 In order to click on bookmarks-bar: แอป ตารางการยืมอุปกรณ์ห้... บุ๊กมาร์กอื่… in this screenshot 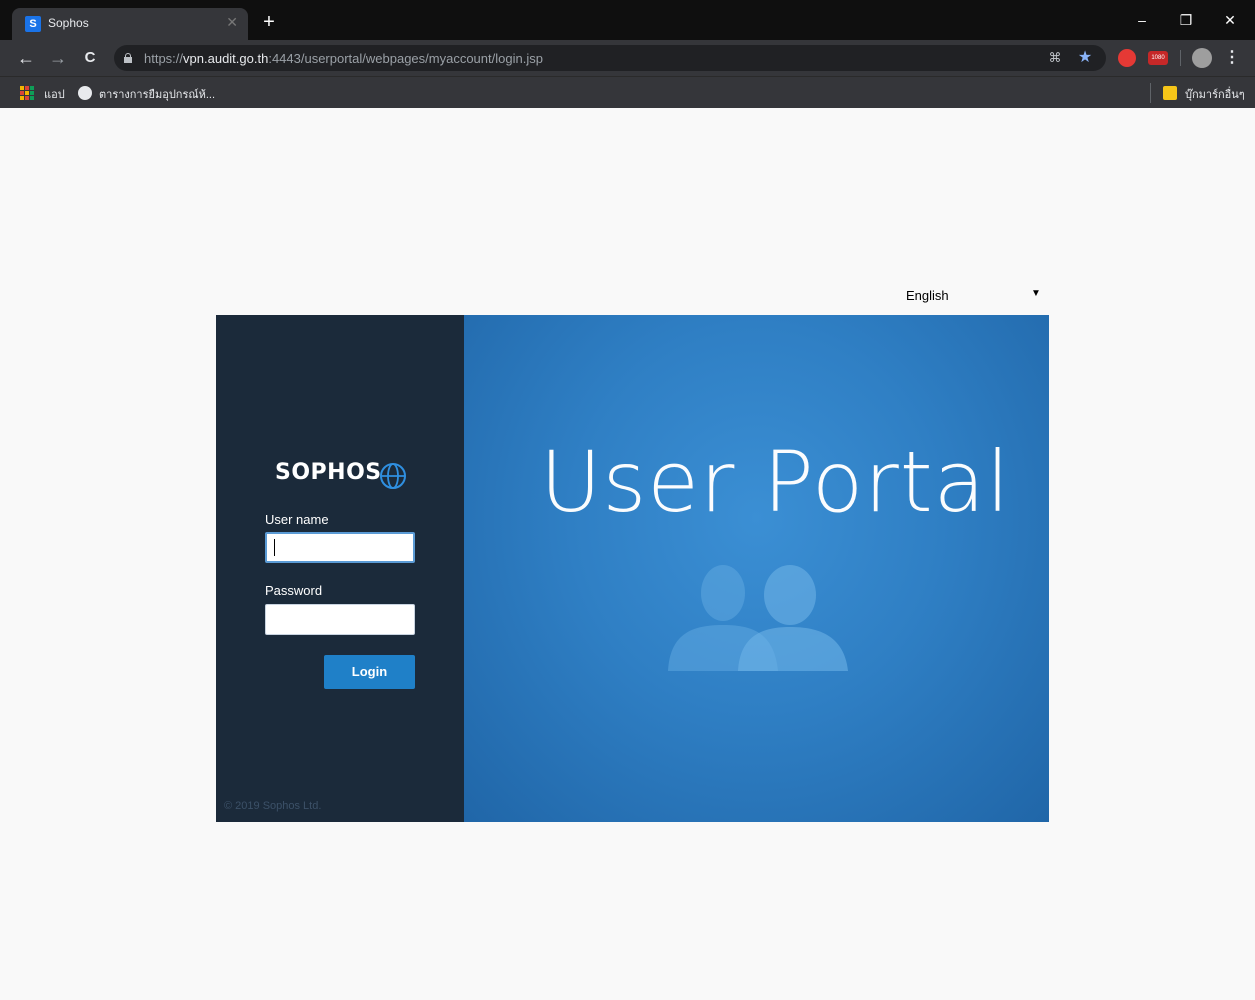, I will do `click(627, 92)`.